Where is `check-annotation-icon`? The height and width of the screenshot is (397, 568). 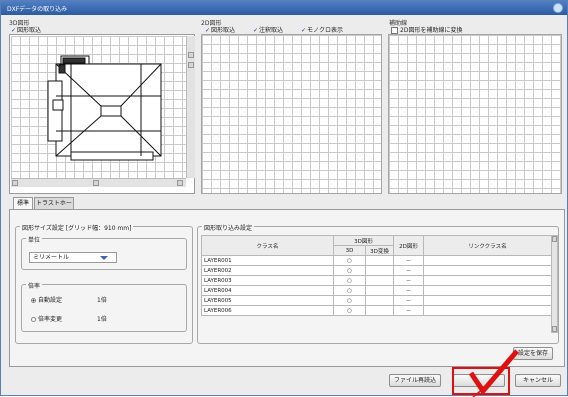 check-annotation-icon is located at coordinates (493, 373).